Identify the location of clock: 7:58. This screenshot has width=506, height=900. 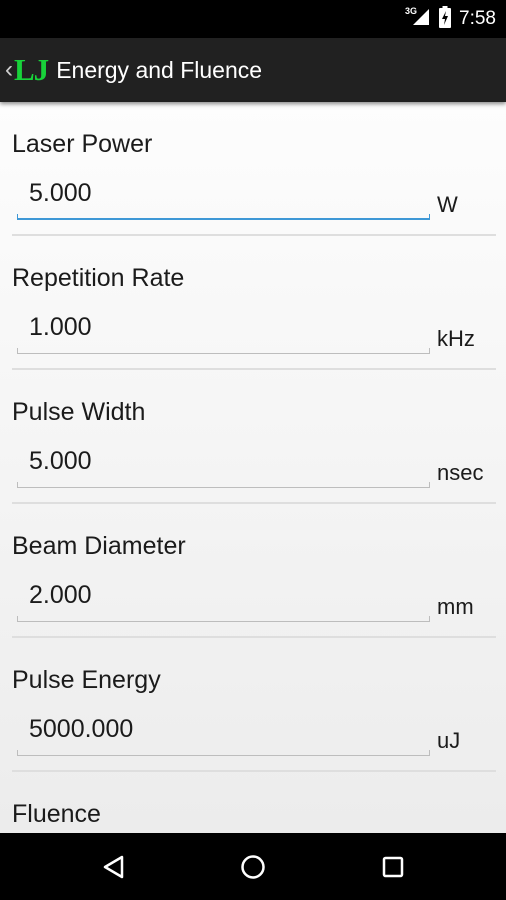
(477, 18).